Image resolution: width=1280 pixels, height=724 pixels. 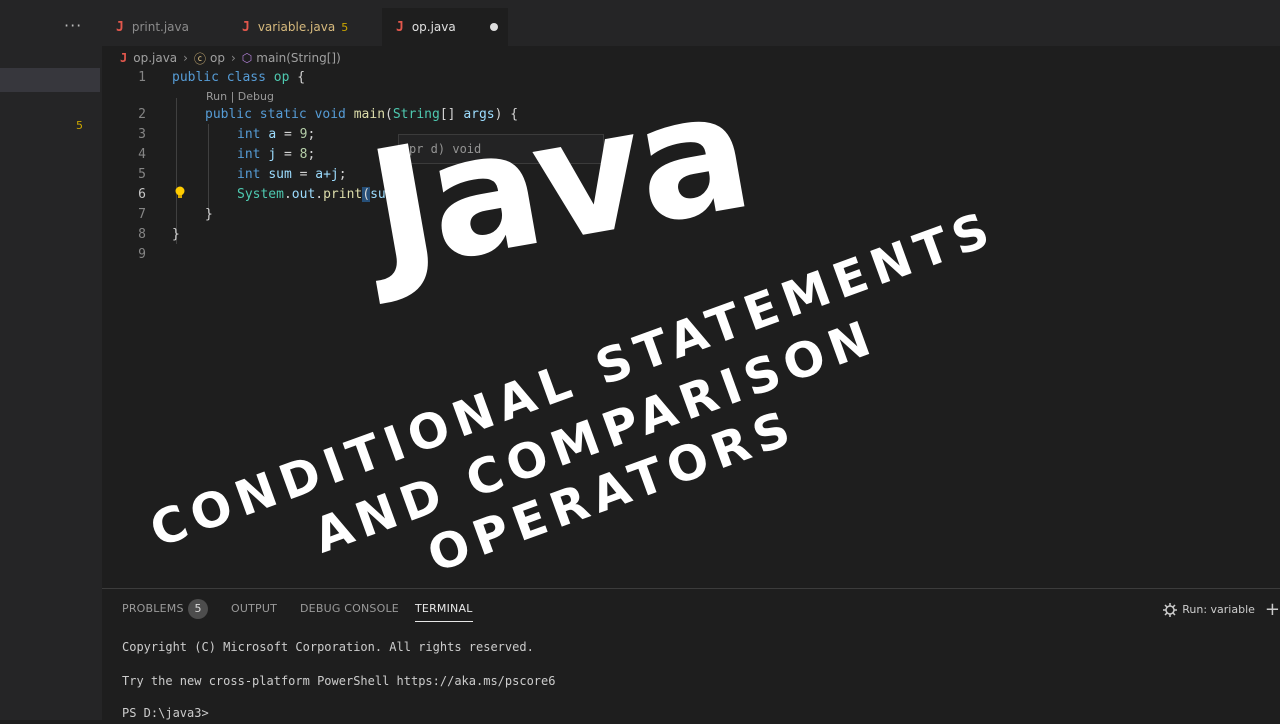 I want to click on class-symbol-icon: ⓒ, so click(x=199, y=58).